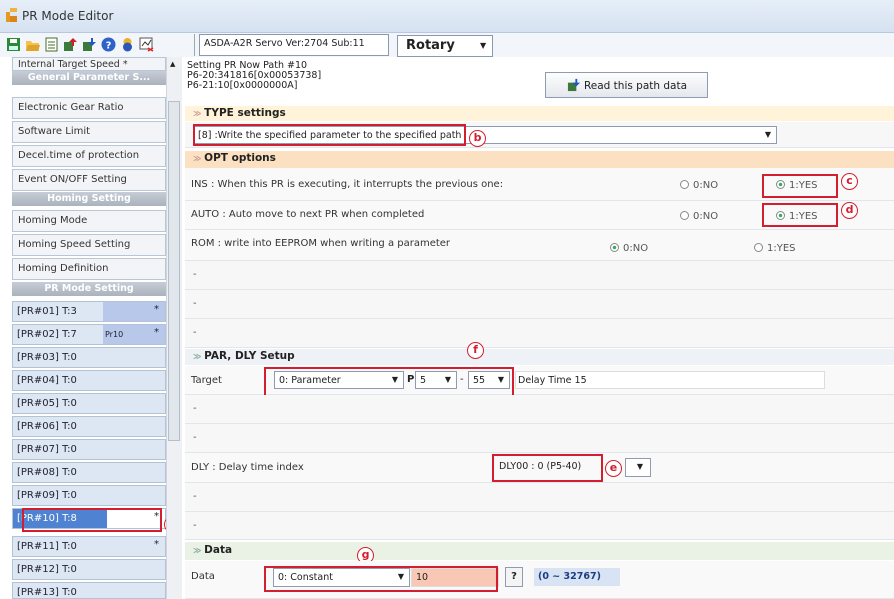 This screenshot has height=599, width=894. Describe the element at coordinates (146, 44) in the screenshot. I see `scope-icon` at that location.